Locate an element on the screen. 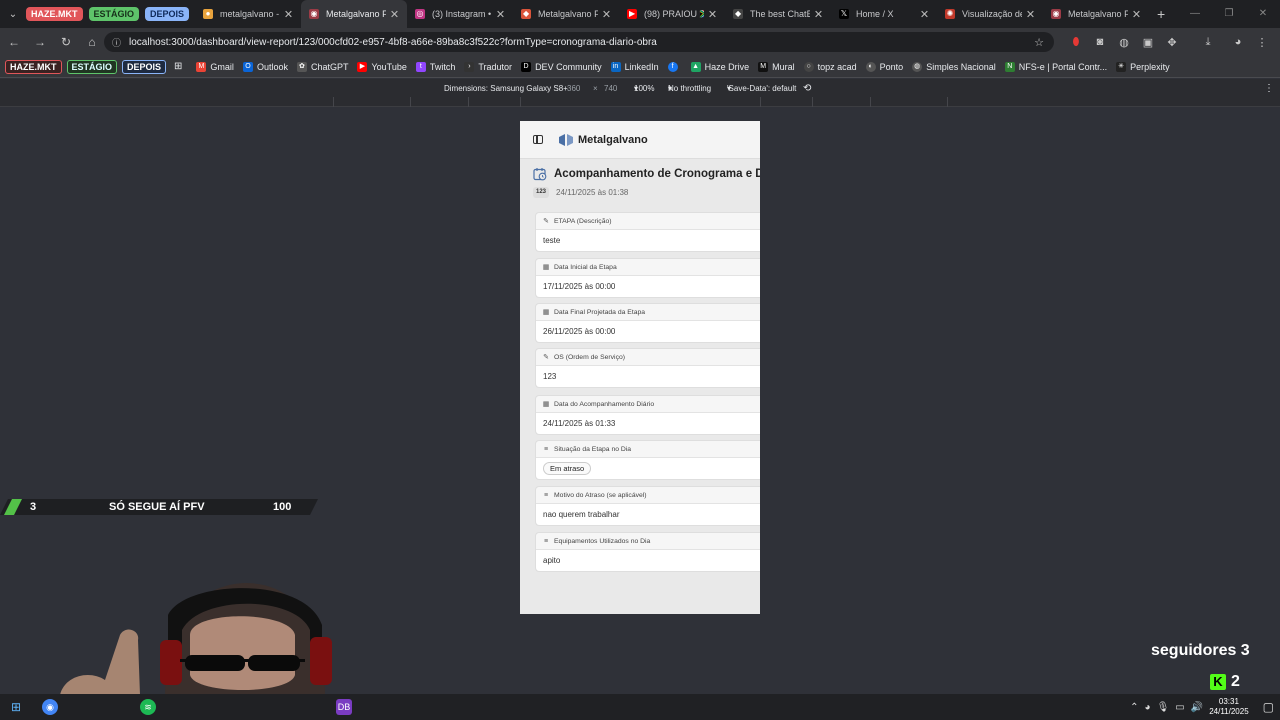 This screenshot has width=1280, height=720. bookmark-group-estagio: ESTÁGIO is located at coordinates (92, 66).